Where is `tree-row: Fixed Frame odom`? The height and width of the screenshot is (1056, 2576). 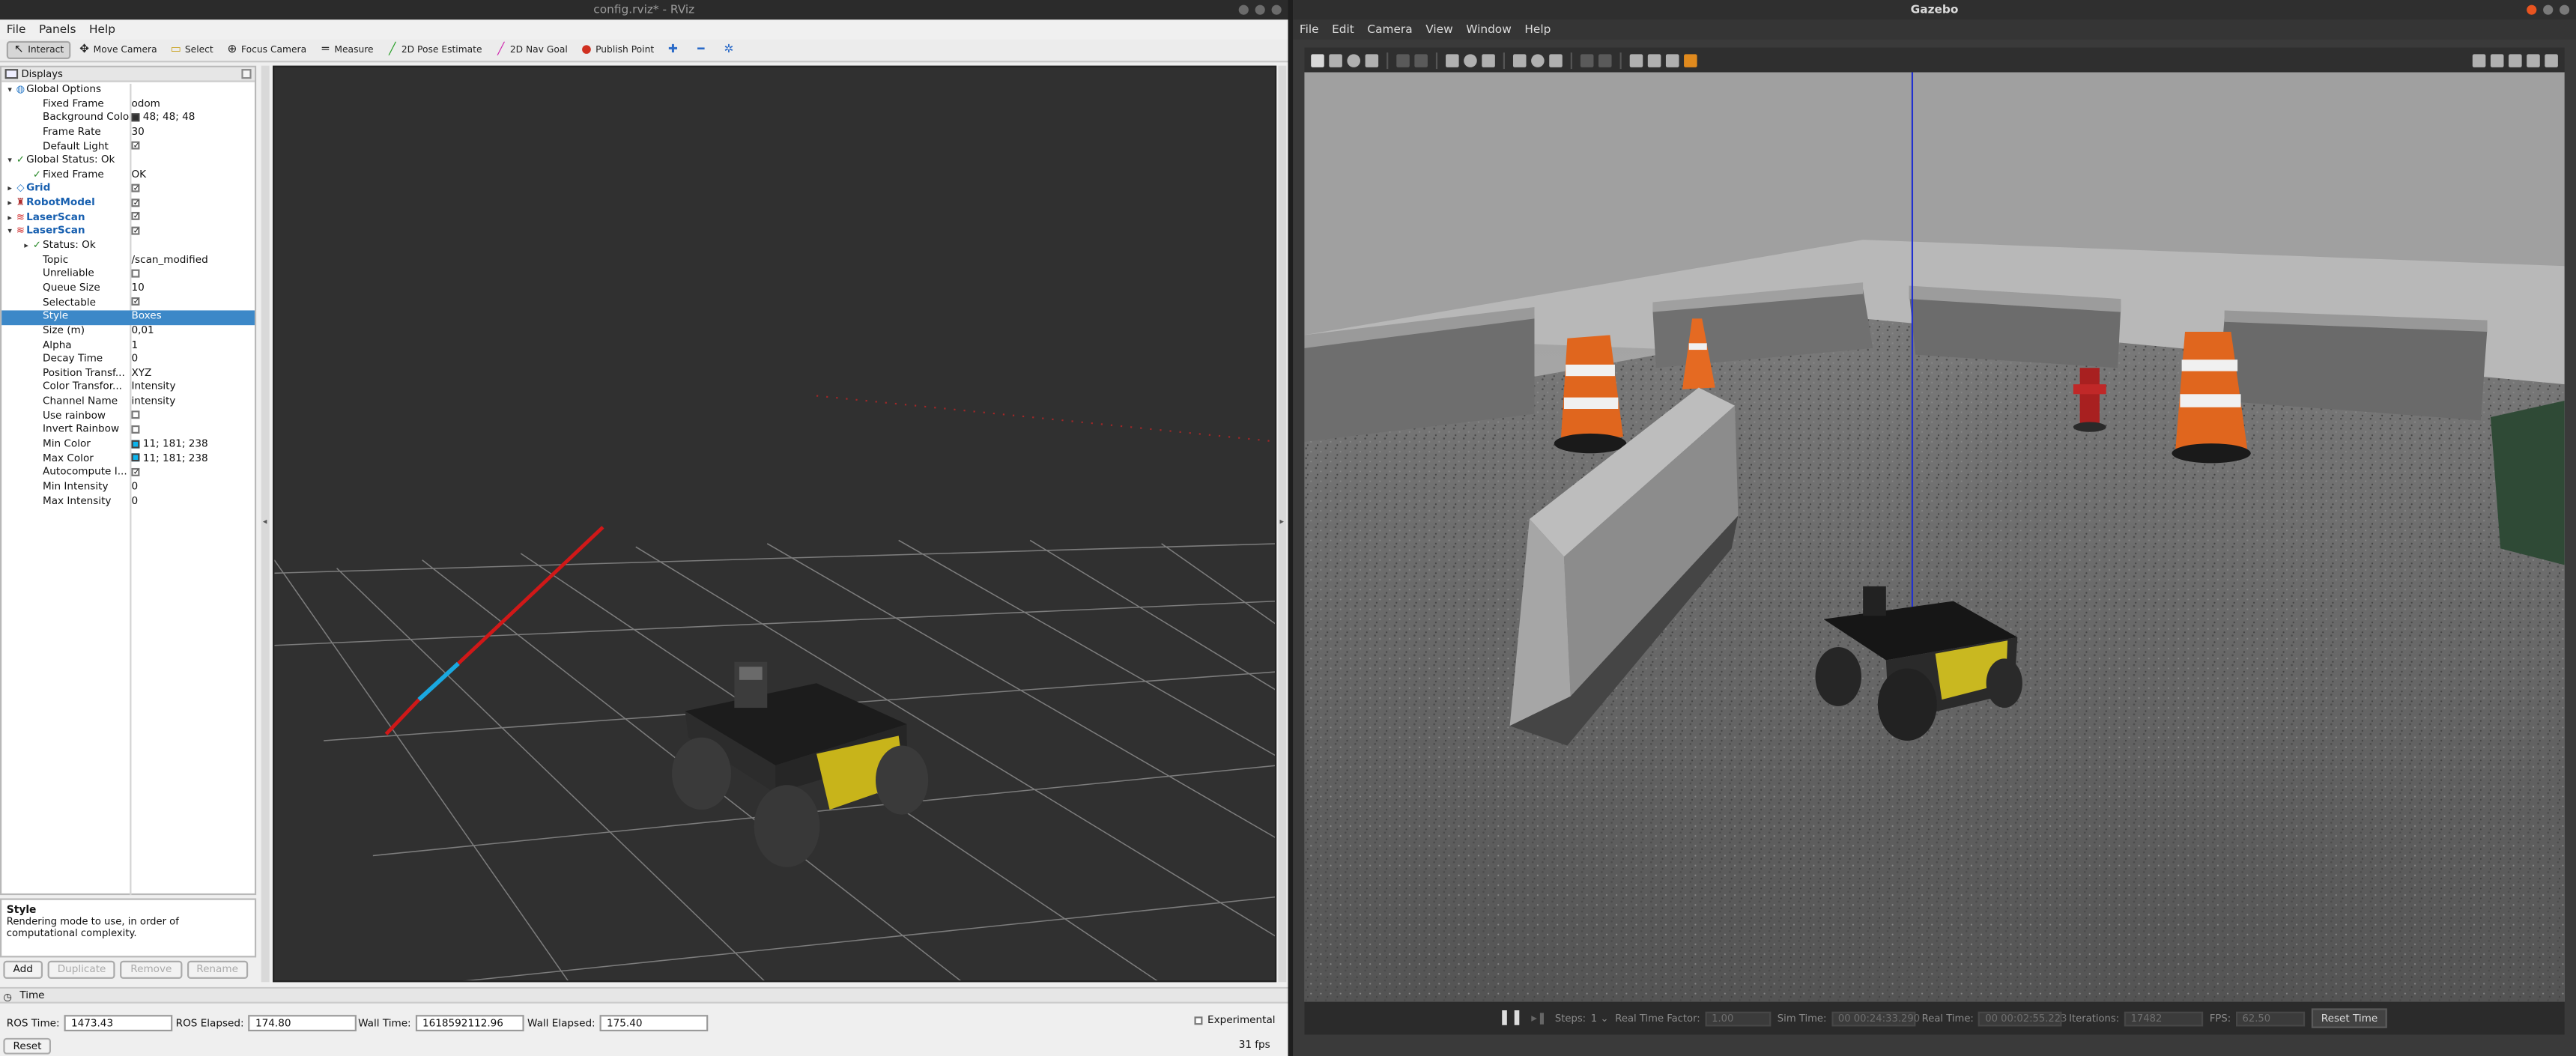 tree-row: Fixed Frame odom is located at coordinates (128, 105).